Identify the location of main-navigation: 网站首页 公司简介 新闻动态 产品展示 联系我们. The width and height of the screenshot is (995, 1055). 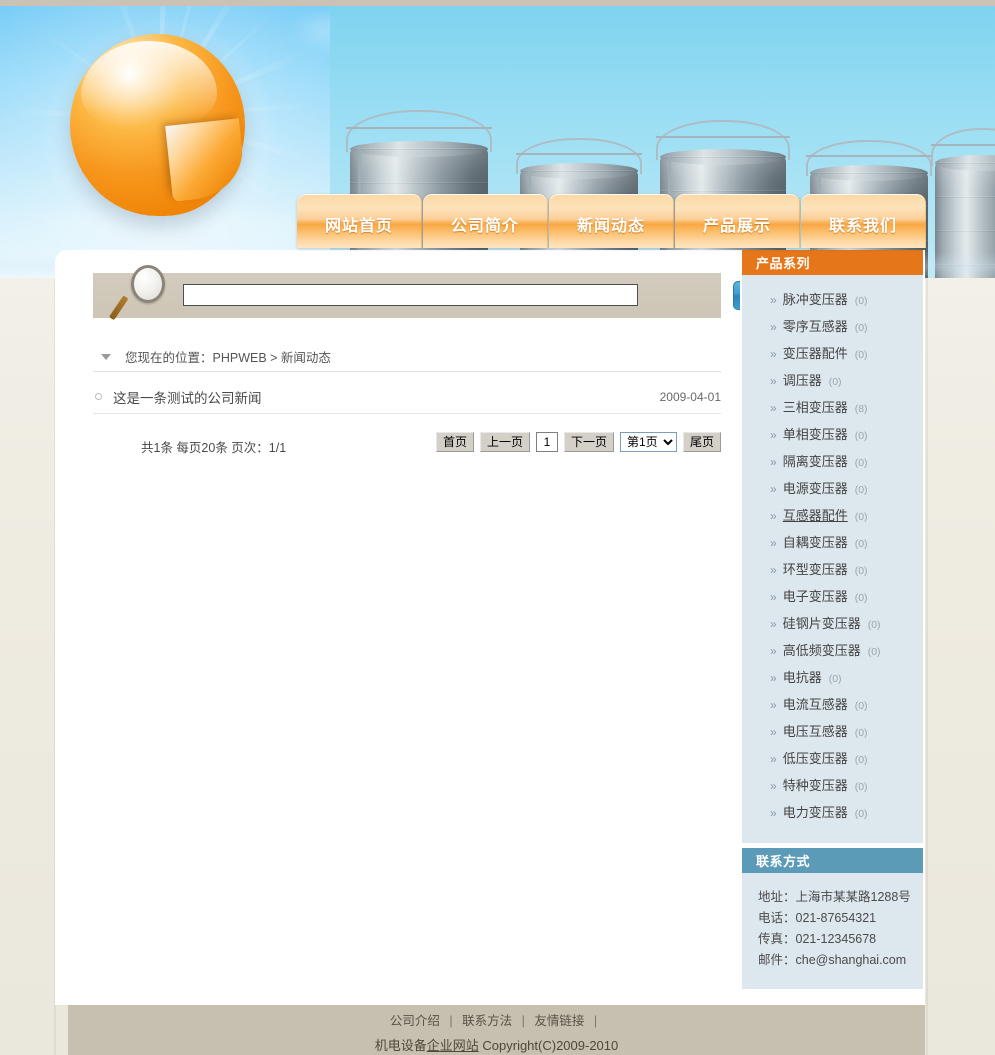
(611, 221).